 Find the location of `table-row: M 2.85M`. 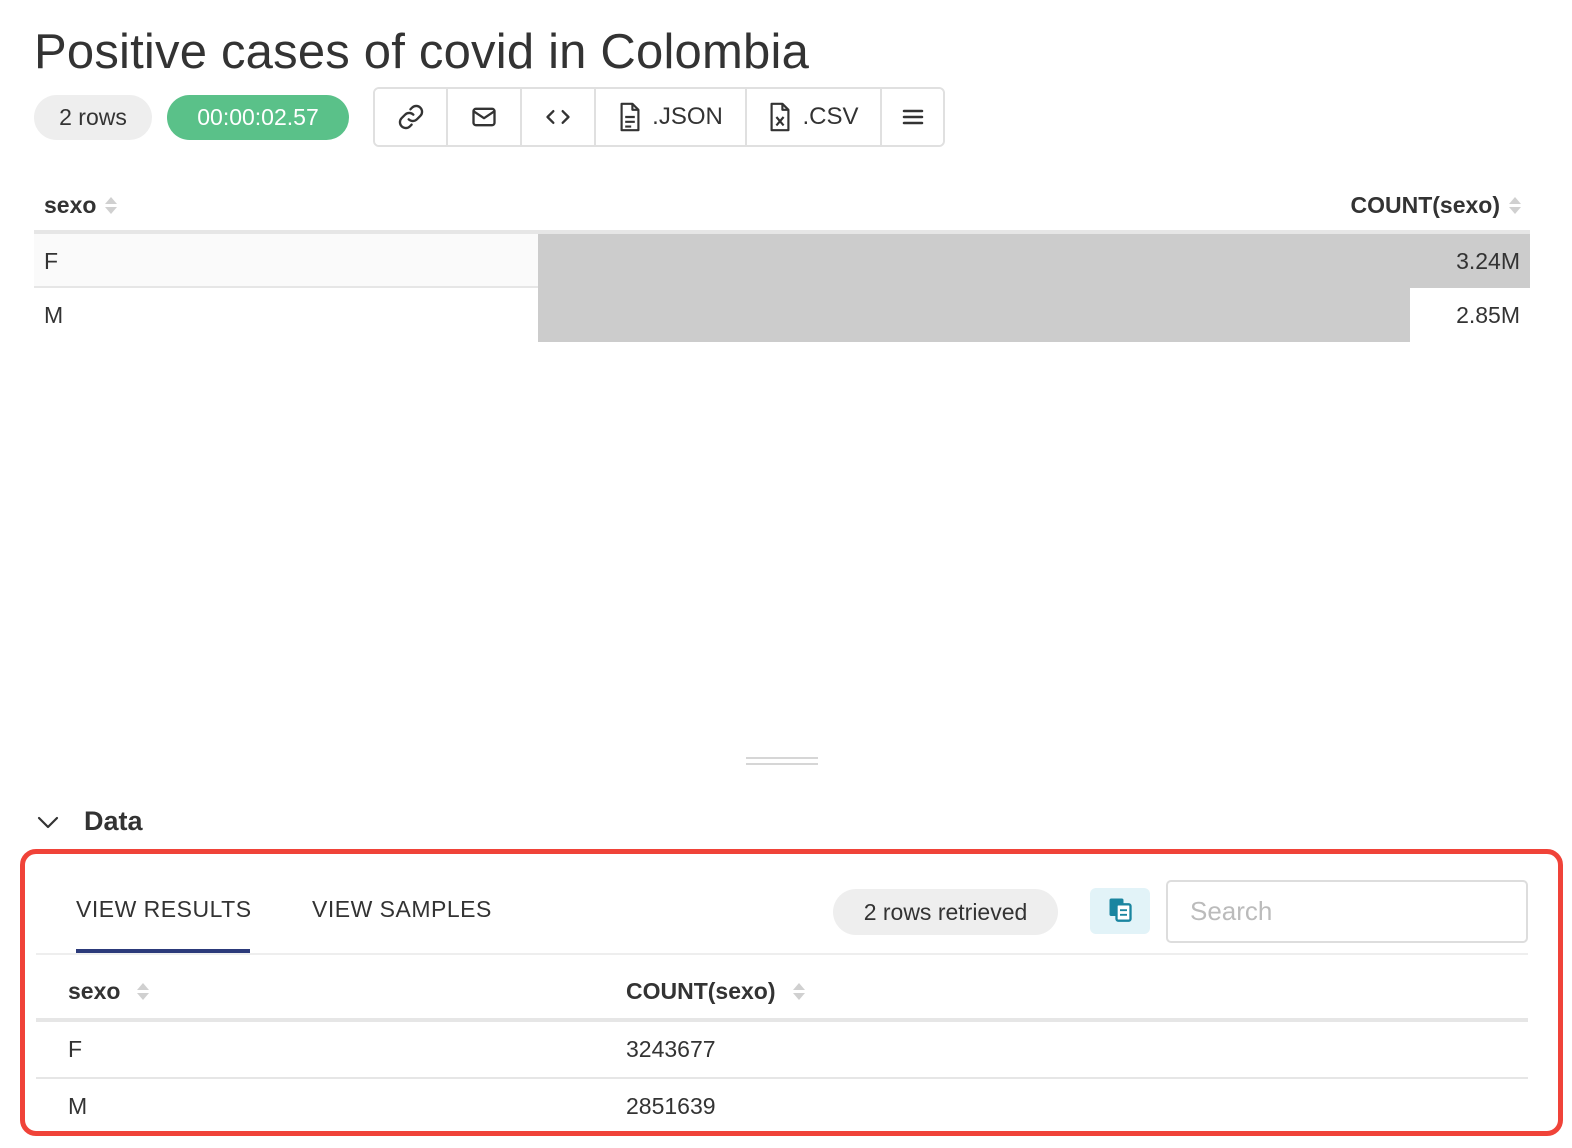

table-row: M 2.85M is located at coordinates (782, 315).